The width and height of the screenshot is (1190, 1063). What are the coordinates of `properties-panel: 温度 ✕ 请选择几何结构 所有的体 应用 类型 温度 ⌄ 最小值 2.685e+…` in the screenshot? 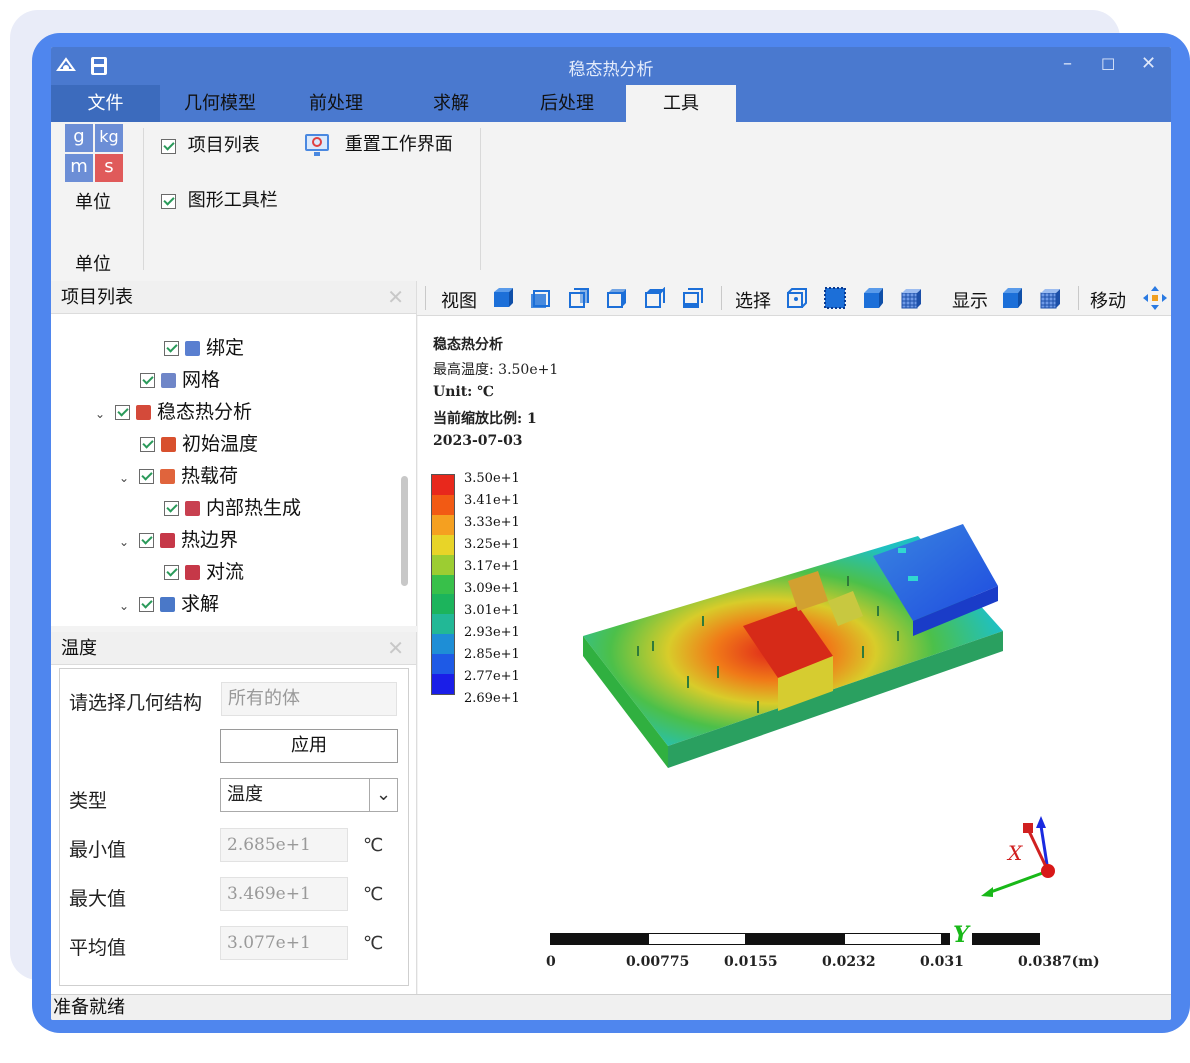 It's located at (234, 813).